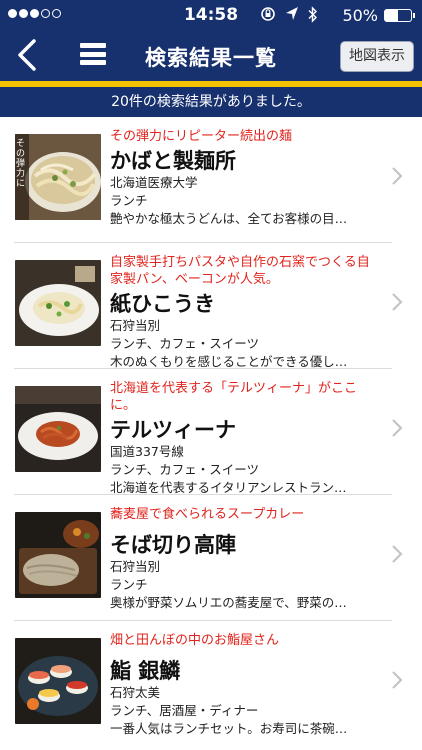 This screenshot has height=750, width=422. I want to click on catchphrase: 自家製手打ちパスタや自作の石窯でつくる自家製パン、ベーコンが人気。, so click(240, 271).